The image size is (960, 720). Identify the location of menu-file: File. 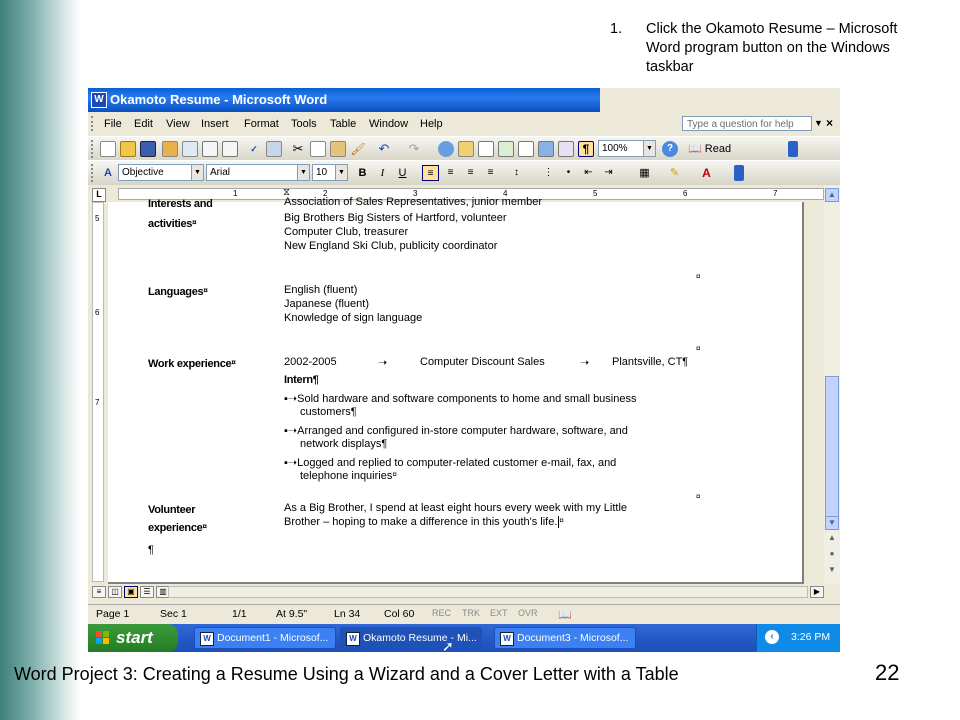
(113, 124).